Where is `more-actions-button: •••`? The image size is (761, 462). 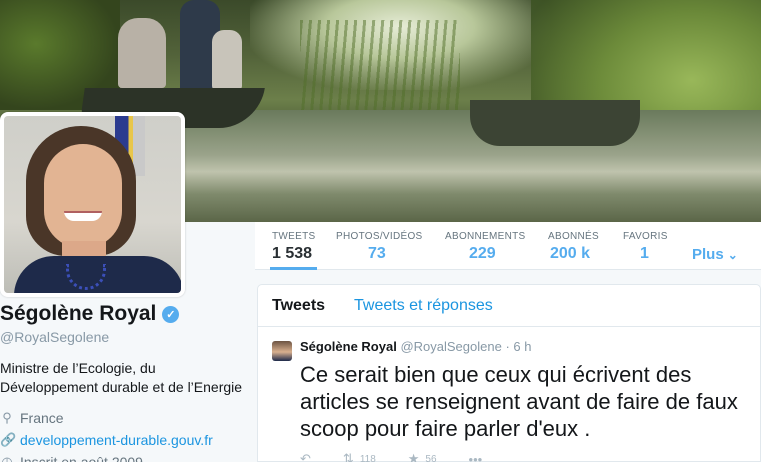
more-actions-button: ••• is located at coordinates (476, 456).